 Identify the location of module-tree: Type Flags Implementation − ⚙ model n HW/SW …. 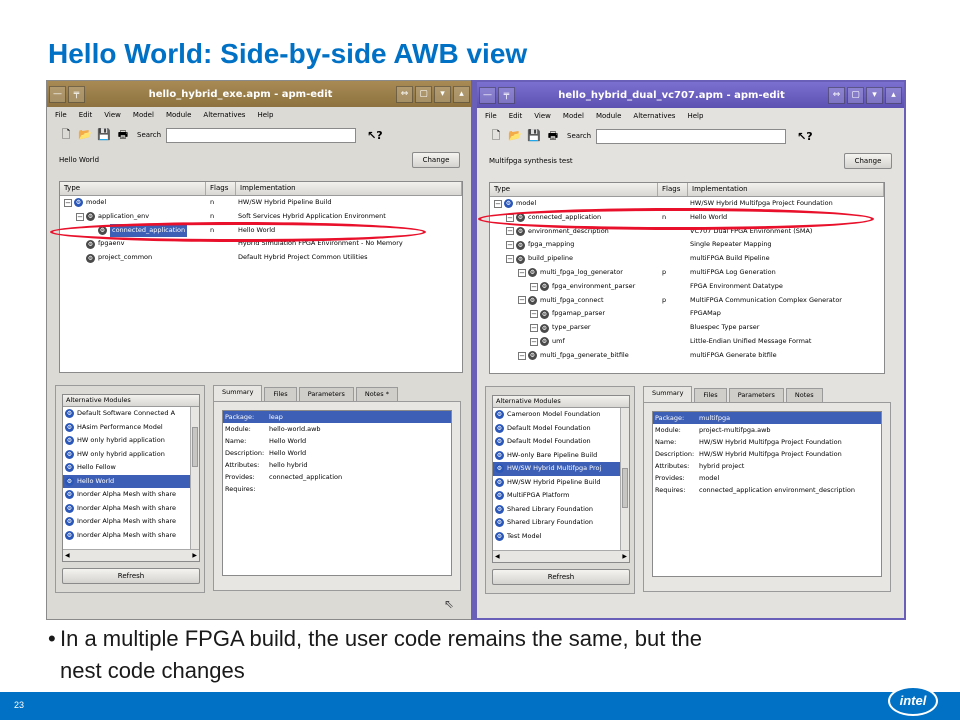
(261, 277).